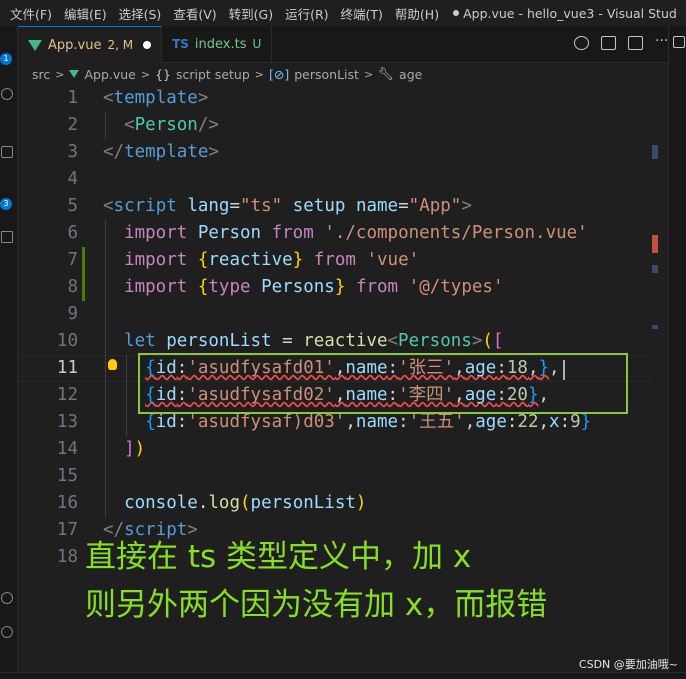  Describe the element at coordinates (257, 44) in the screenshot. I see `tab-status: U` at that location.